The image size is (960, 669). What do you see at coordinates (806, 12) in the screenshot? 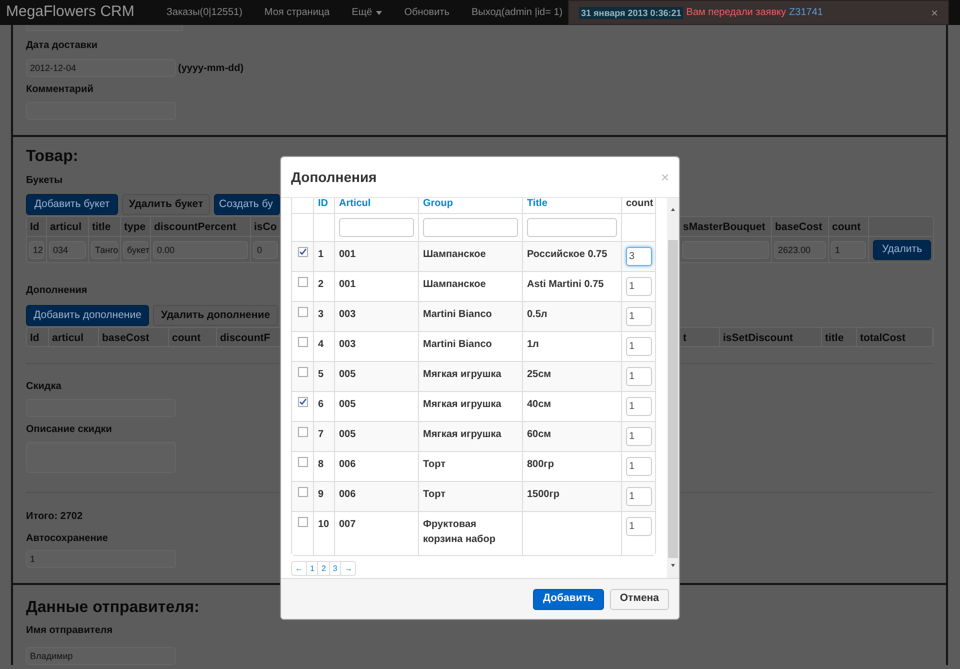
I see `order-link: Z31741` at bounding box center [806, 12].